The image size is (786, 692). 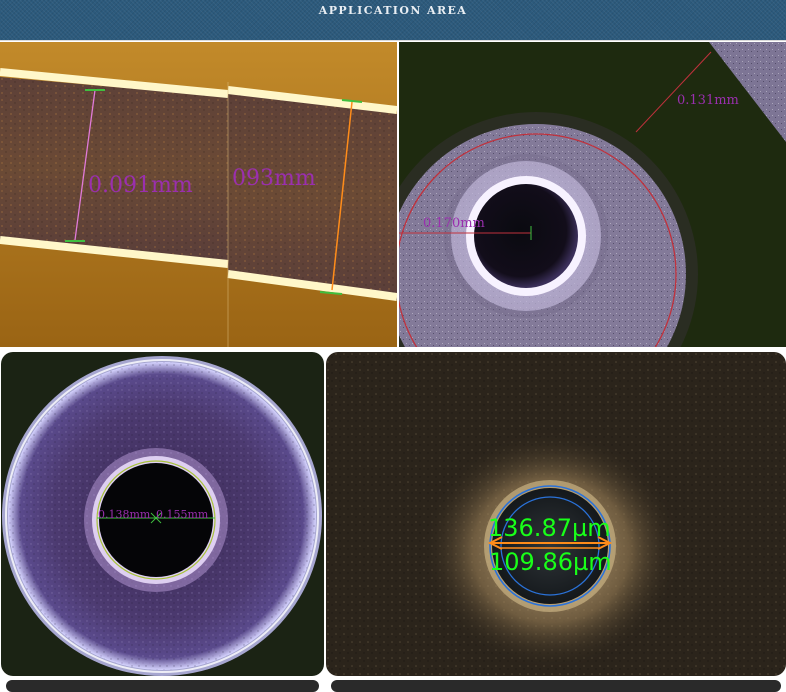 I want to click on inner-diameter-label: 109.86µm, so click(x=550, y=562).